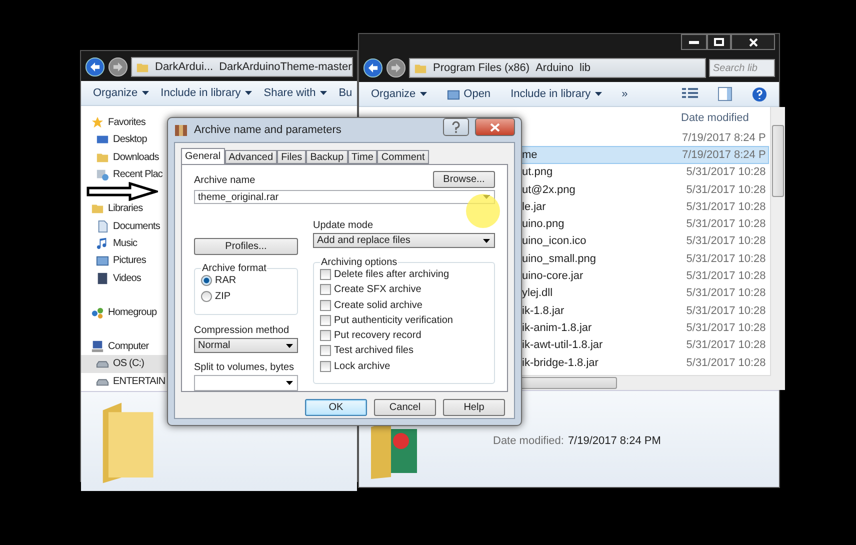  Describe the element at coordinates (534, 206) in the screenshot. I see `file-name: le.jar` at that location.